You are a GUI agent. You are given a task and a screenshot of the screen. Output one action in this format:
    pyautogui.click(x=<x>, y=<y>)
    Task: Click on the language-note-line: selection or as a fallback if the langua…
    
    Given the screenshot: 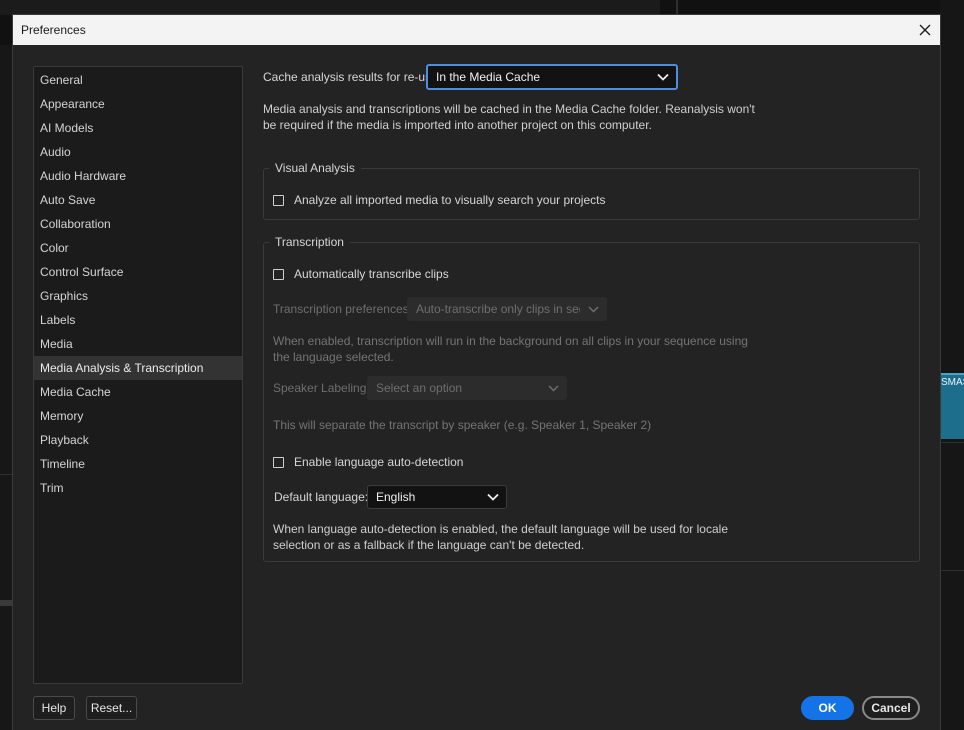 What is the action you would take?
    pyautogui.click(x=429, y=545)
    